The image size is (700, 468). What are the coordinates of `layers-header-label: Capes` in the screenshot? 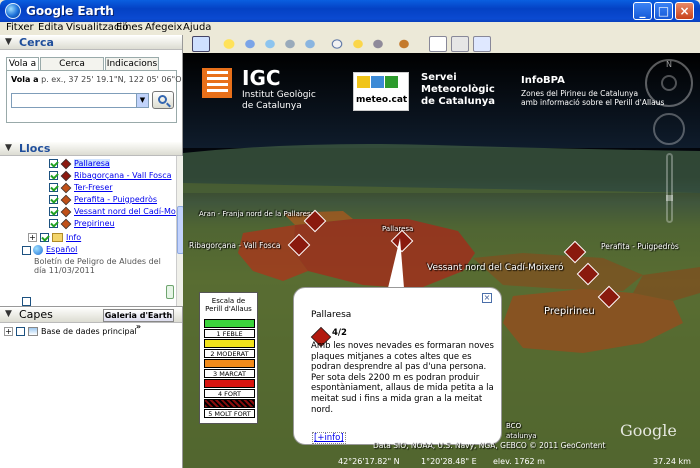 It's located at (36, 314).